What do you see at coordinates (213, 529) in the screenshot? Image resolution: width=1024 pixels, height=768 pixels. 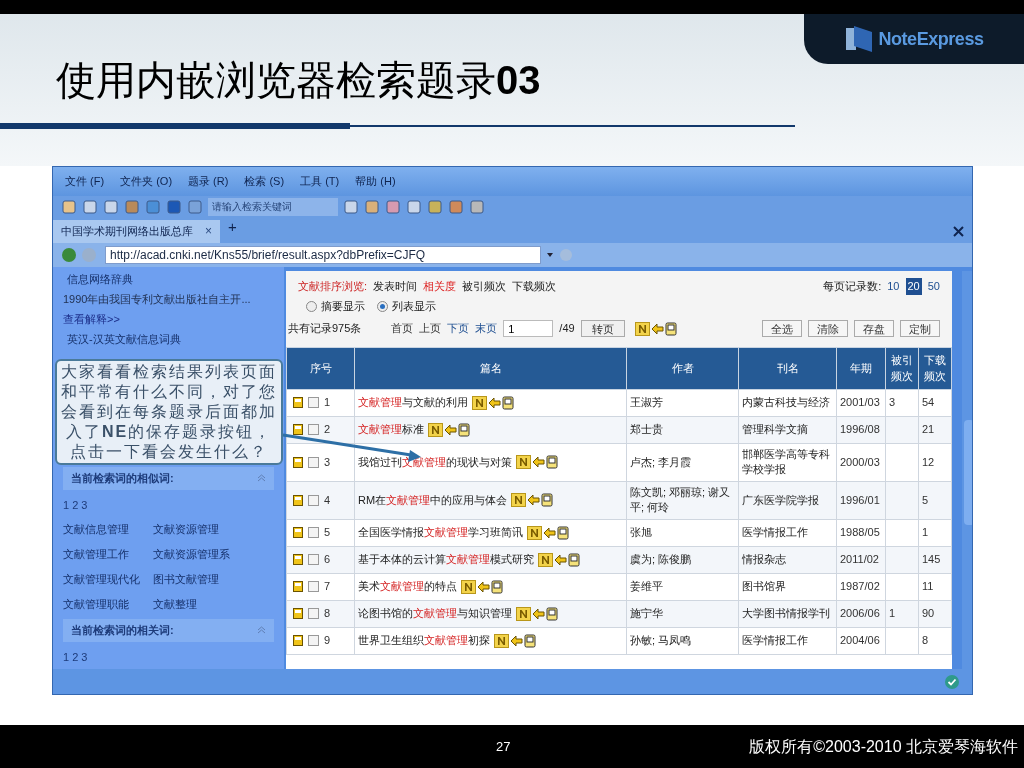 I see `term-link: 文献资源管理` at bounding box center [213, 529].